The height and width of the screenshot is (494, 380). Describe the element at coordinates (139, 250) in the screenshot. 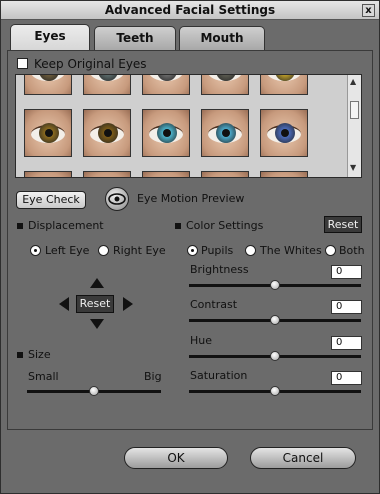

I see `right-eye-label: Right Eye` at that location.